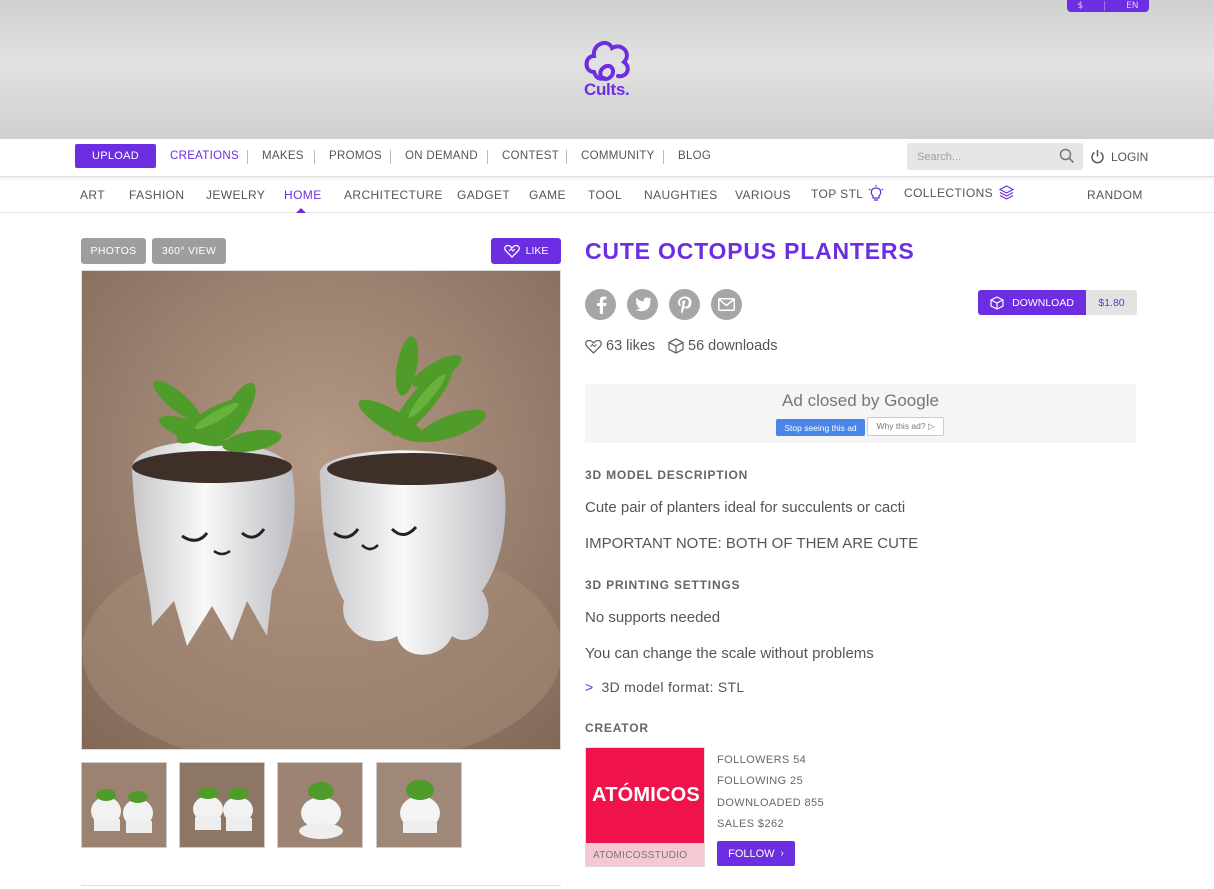 The height and width of the screenshot is (889, 1214). Describe the element at coordinates (1115, 195) in the screenshot. I see `random-link: RANDOM` at that location.